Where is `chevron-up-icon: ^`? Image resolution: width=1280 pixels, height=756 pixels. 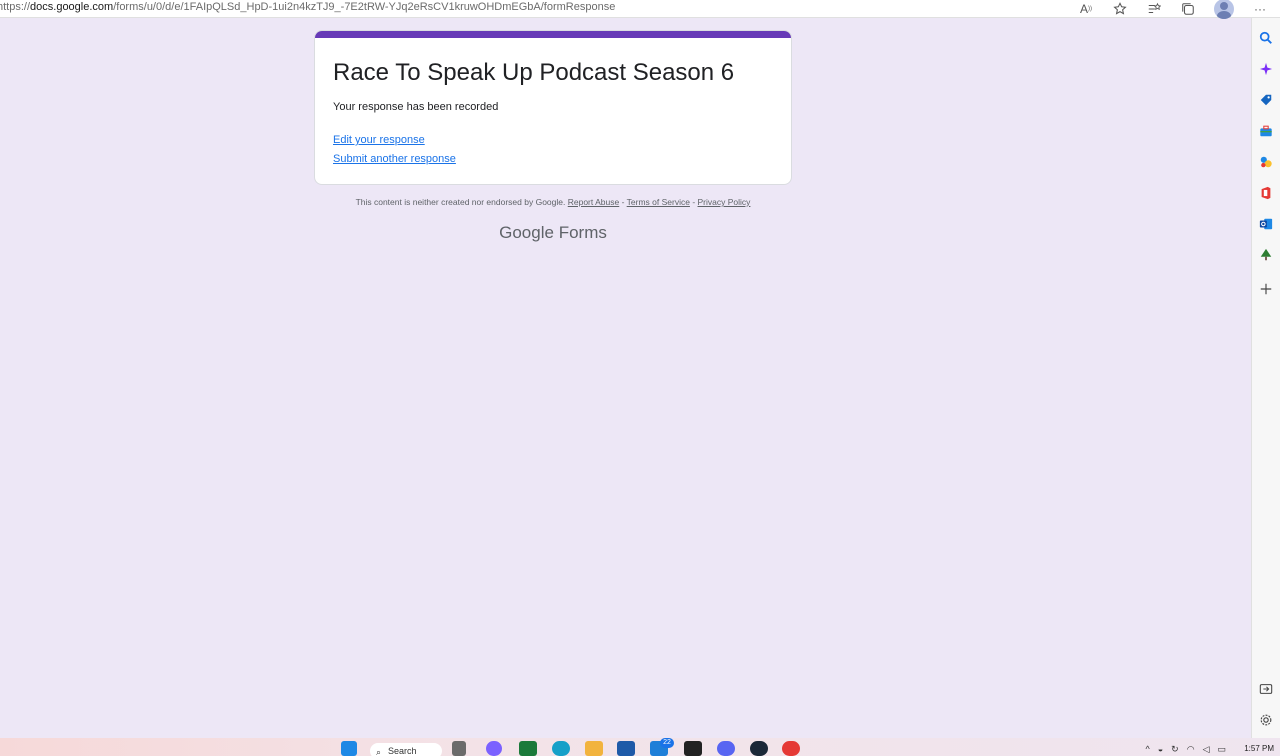
chevron-up-icon: ^ is located at coordinates (1147, 749).